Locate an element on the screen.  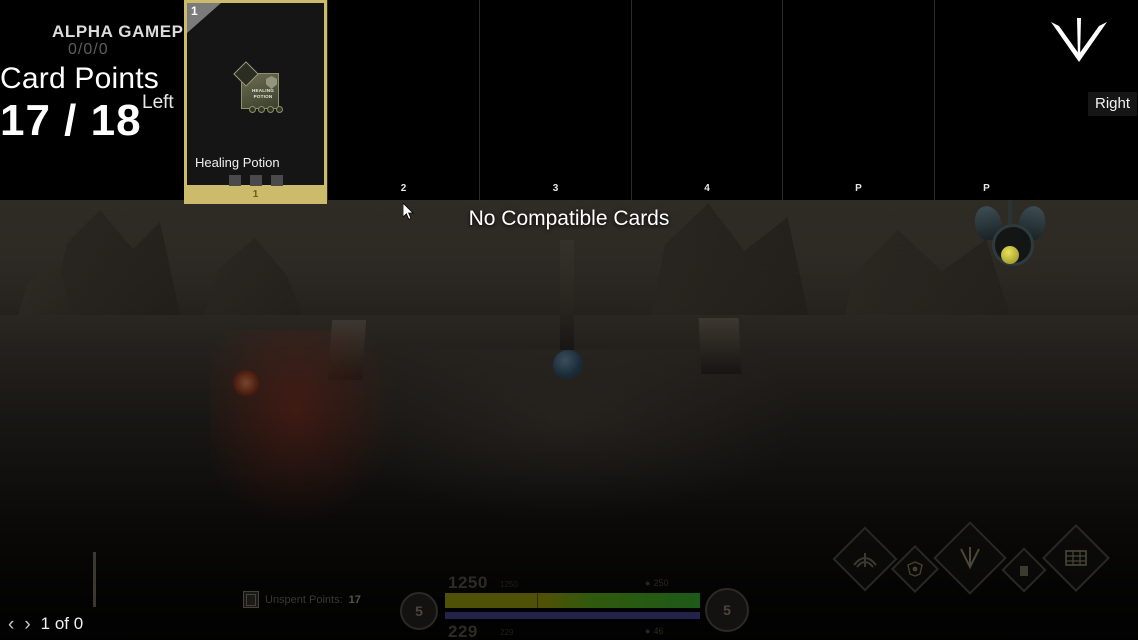
unspent-points-label: Unspent Points: is located at coordinates (304, 599).